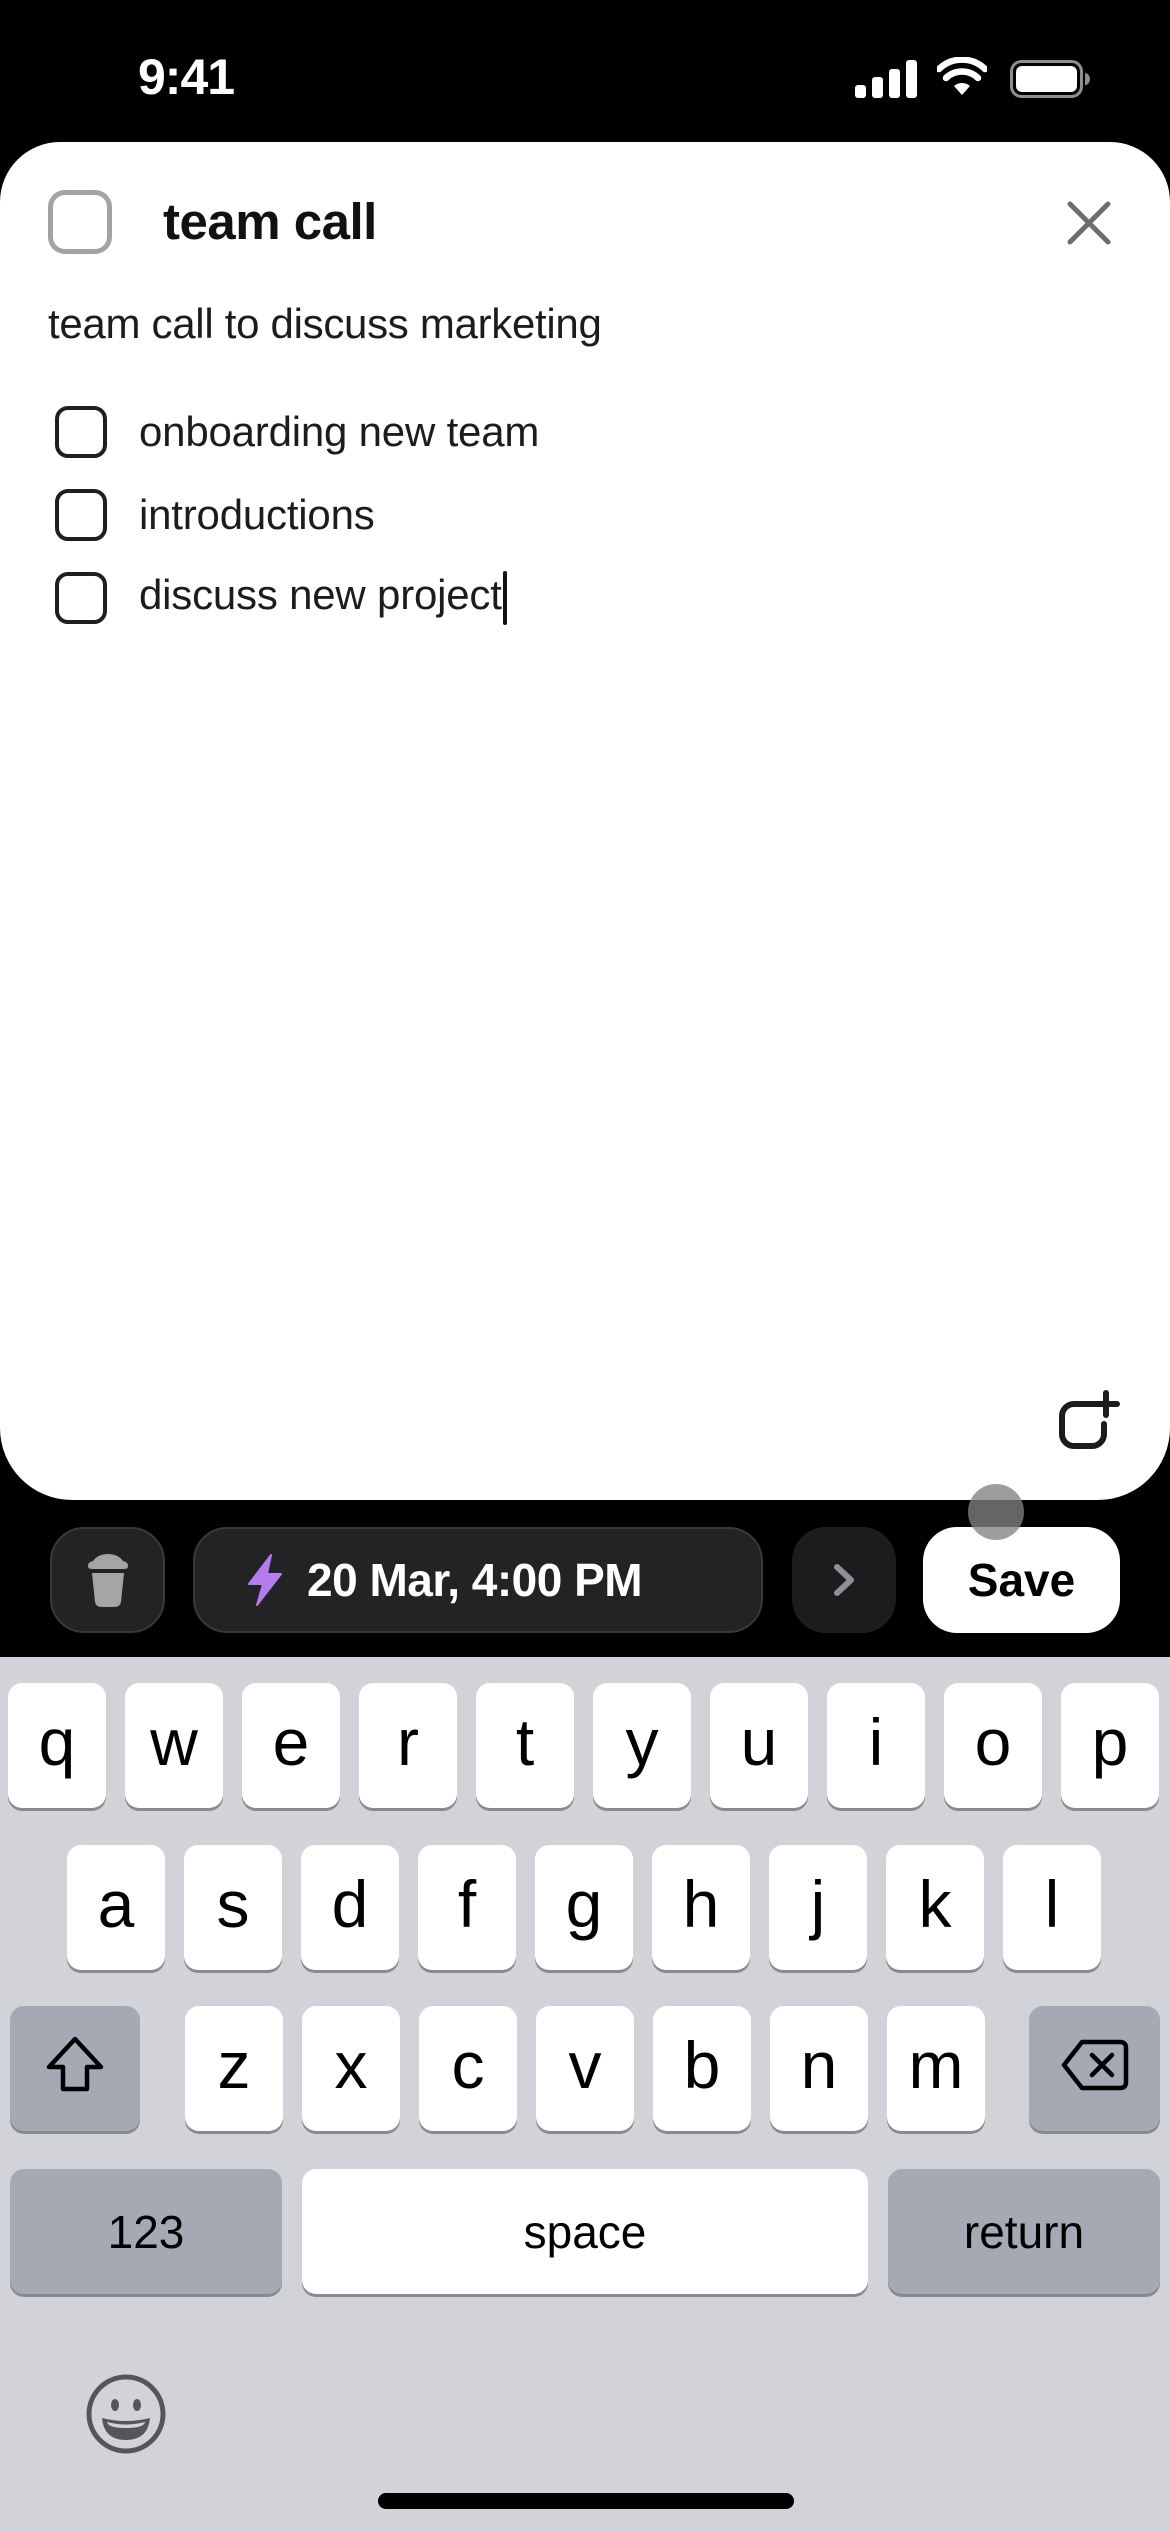  What do you see at coordinates (339, 432) in the screenshot?
I see `subtask-label: onboarding new team` at bounding box center [339, 432].